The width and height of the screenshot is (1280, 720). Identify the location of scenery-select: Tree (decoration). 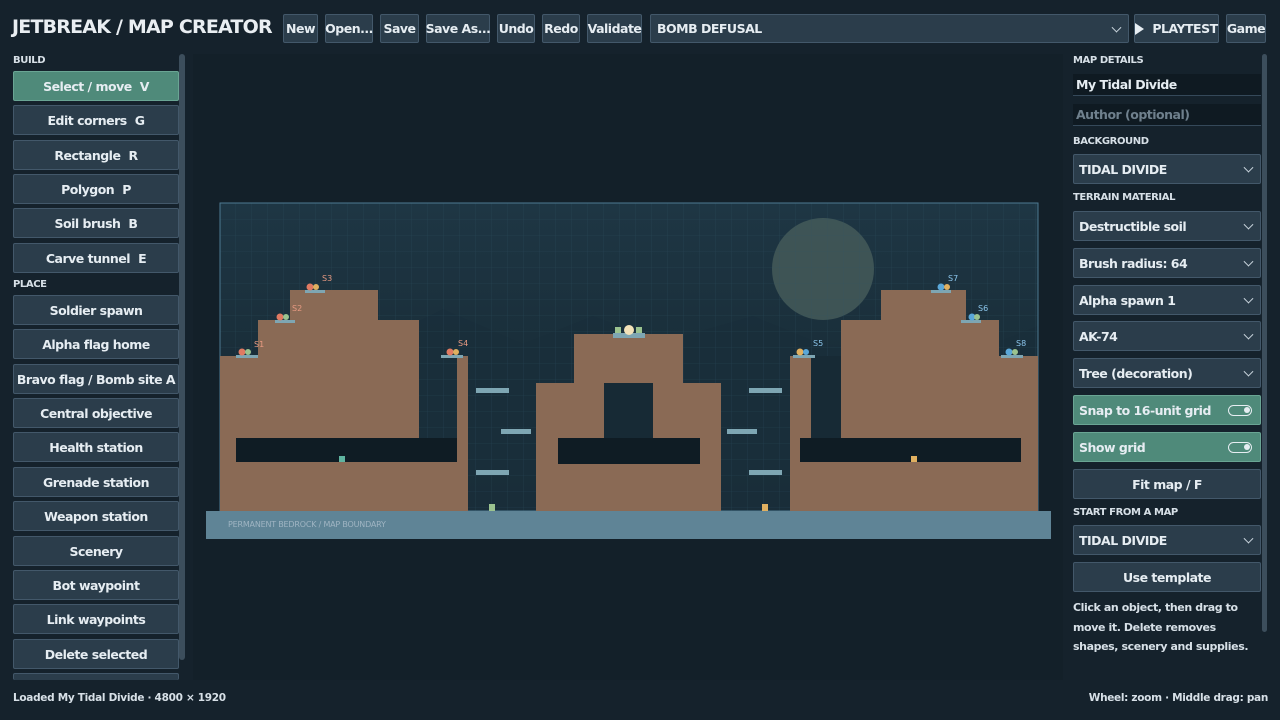
(1167, 373).